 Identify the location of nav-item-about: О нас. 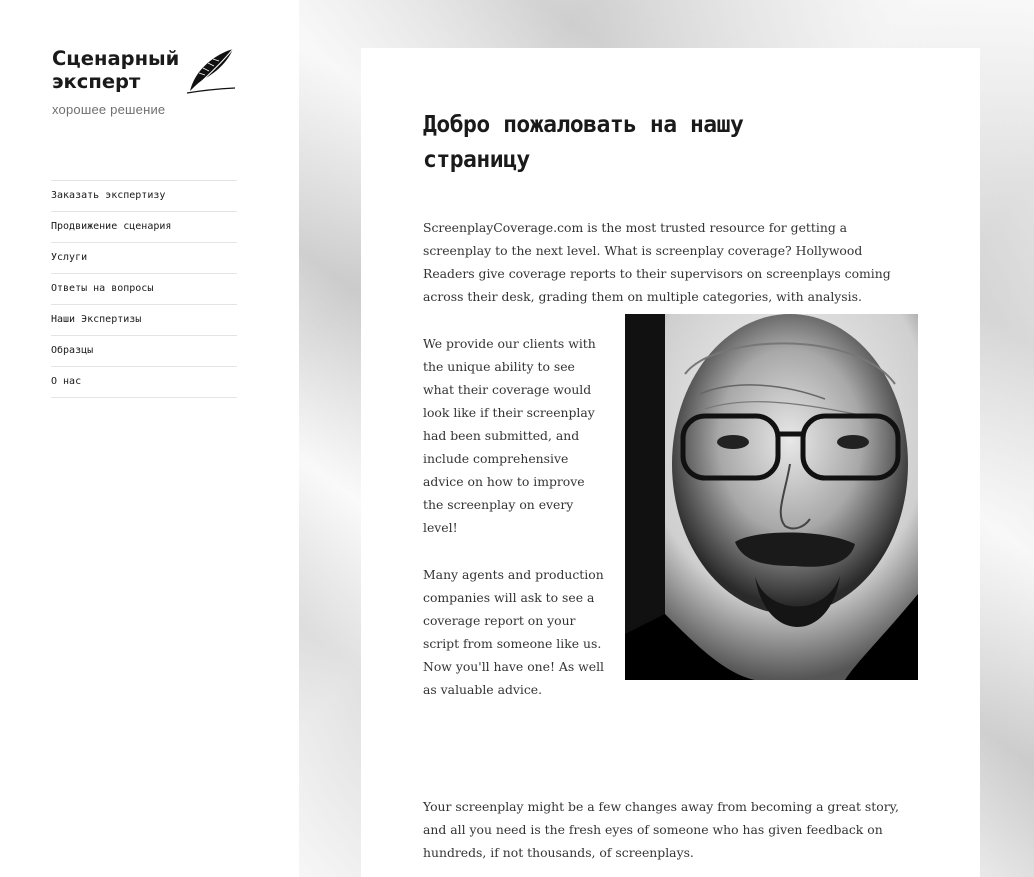
(144, 382).